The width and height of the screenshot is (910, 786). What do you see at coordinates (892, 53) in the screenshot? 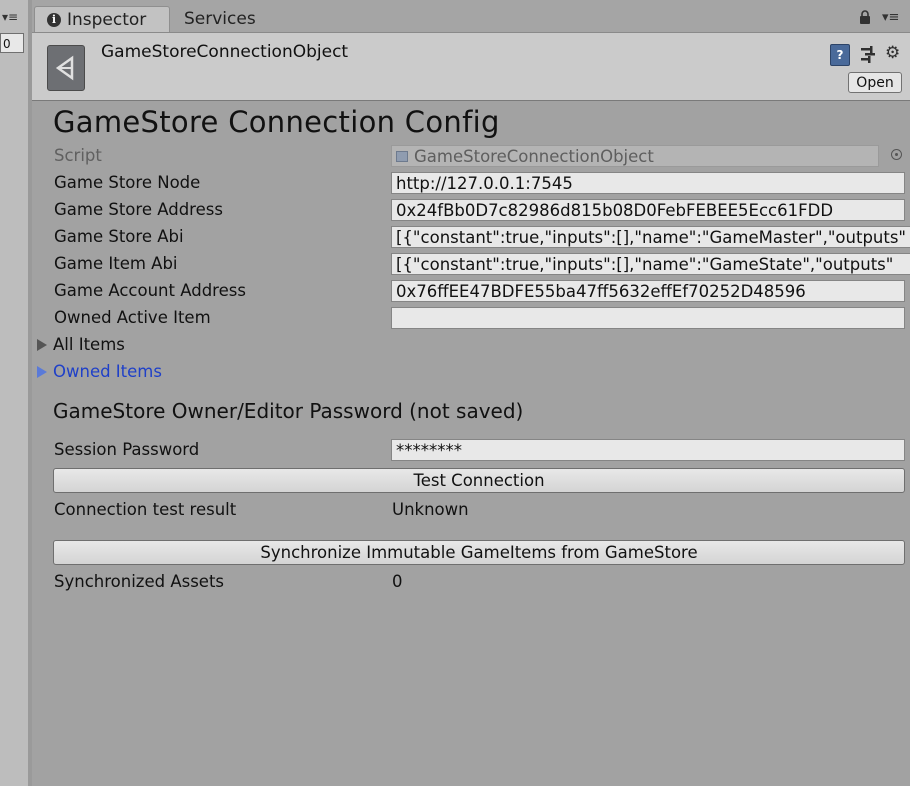
I see `gear-icon: ⚙` at bounding box center [892, 53].